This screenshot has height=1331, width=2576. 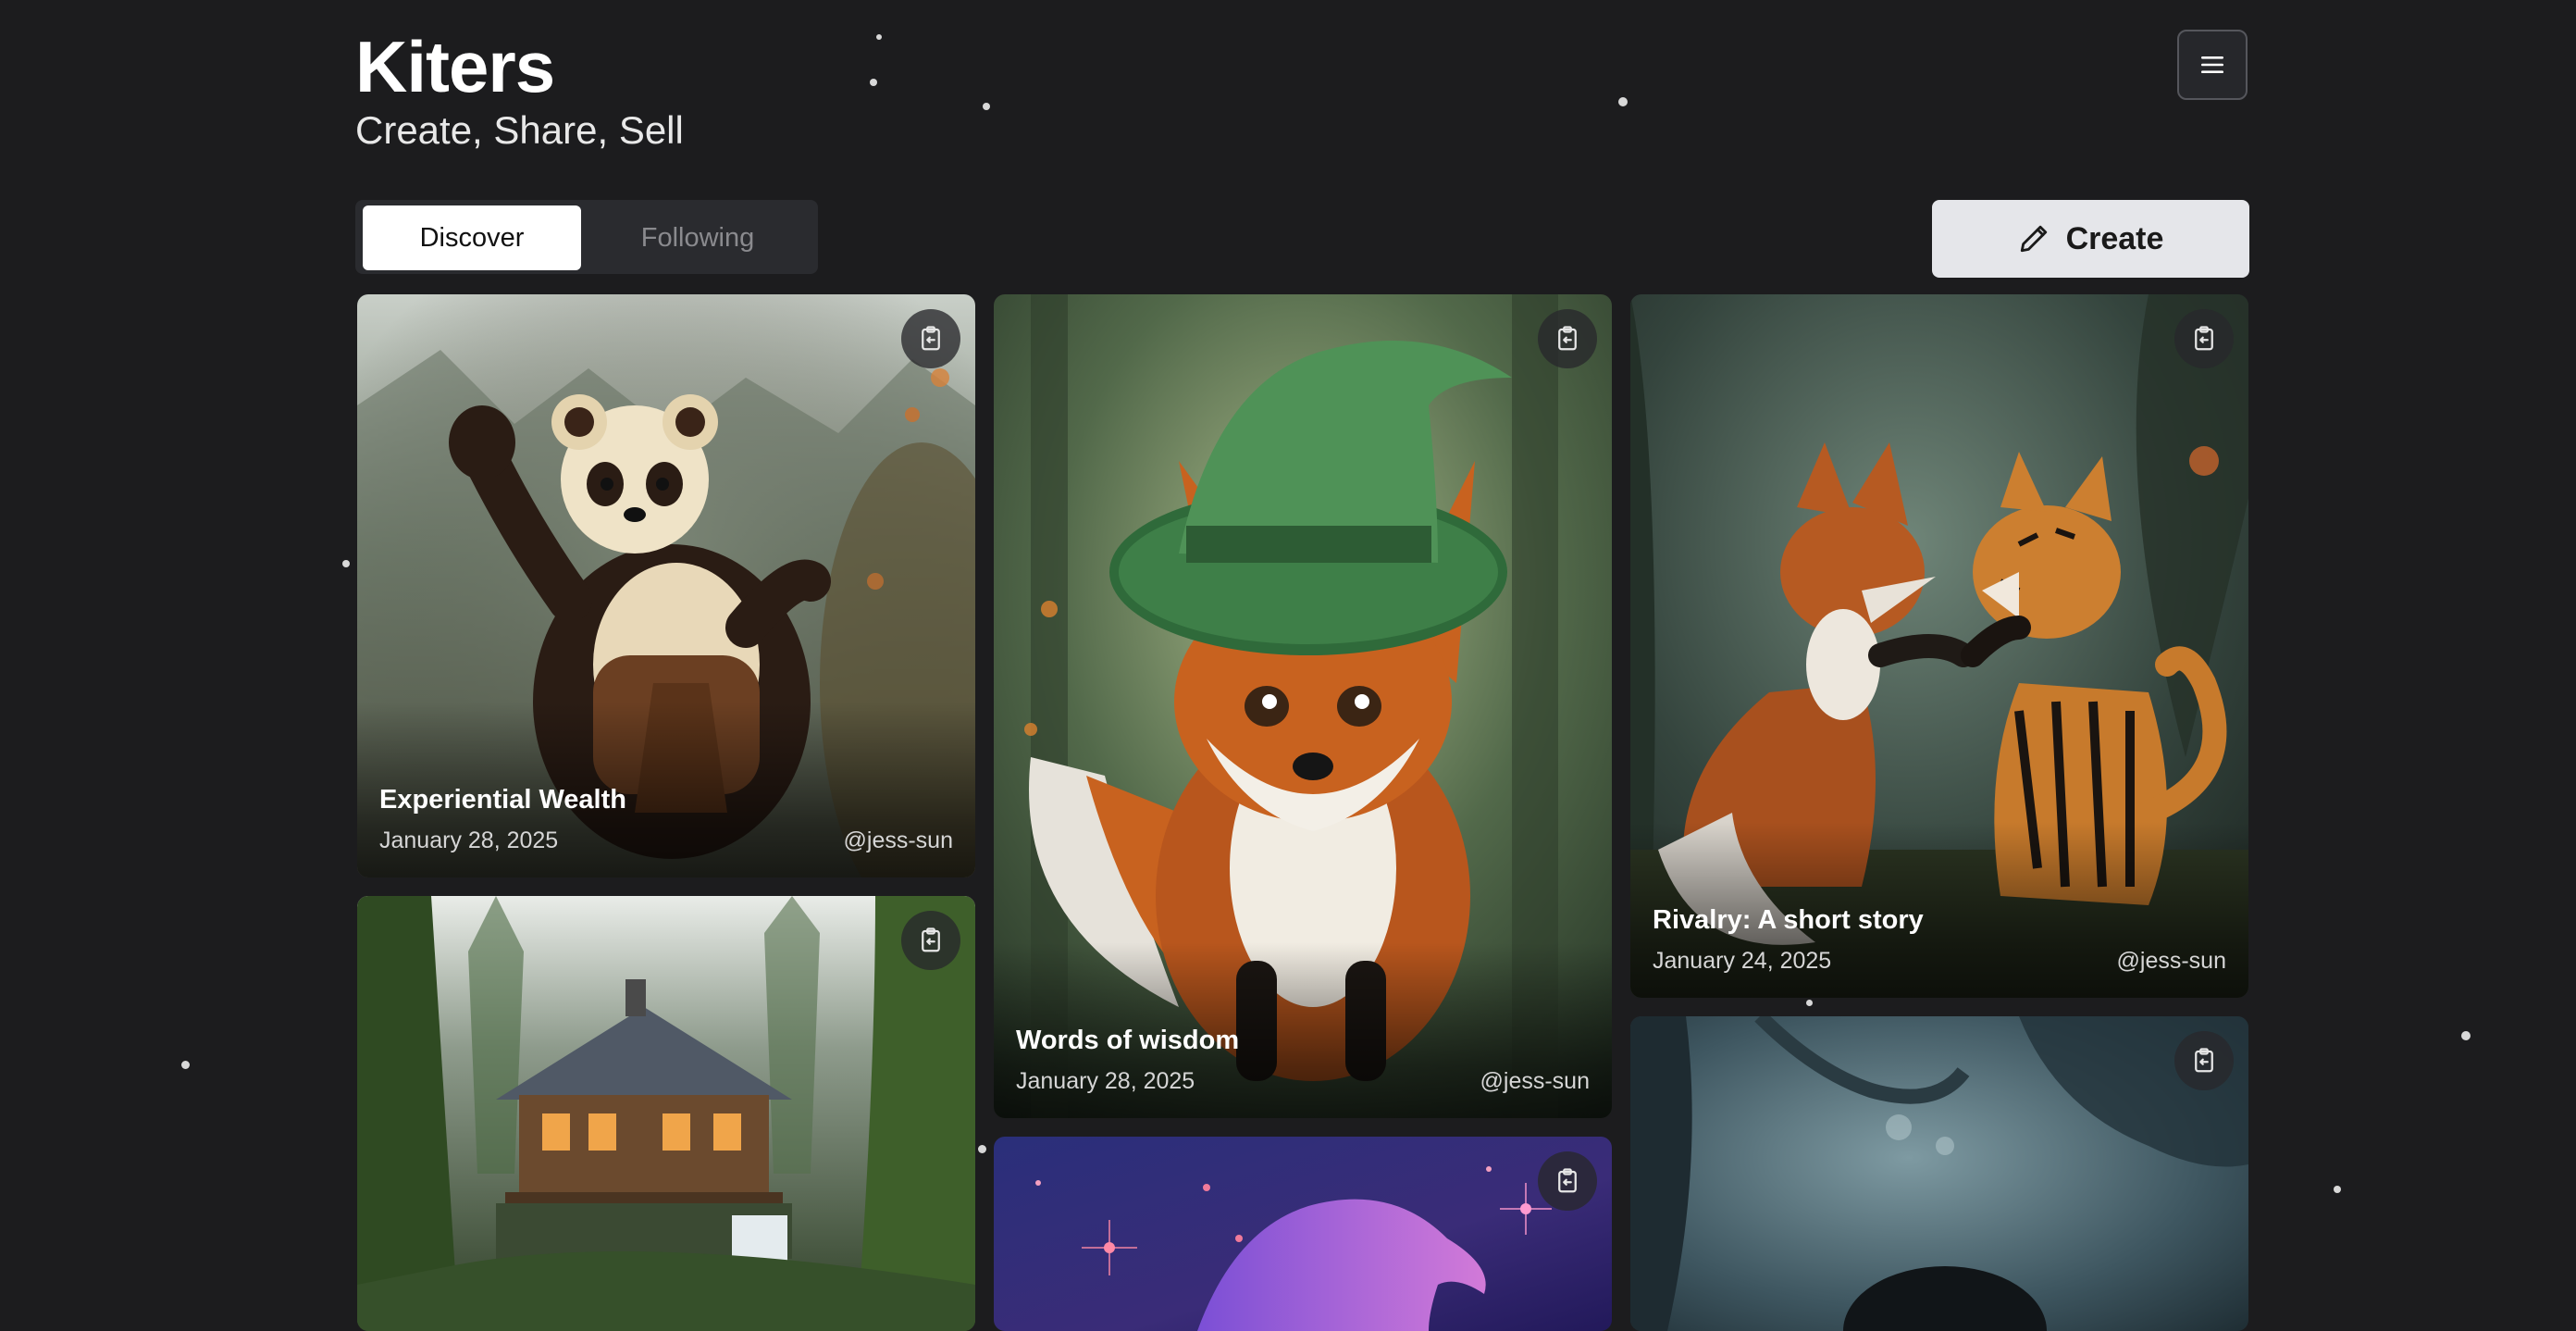 What do you see at coordinates (1789, 920) in the screenshot?
I see `card-title: Rivalry: A short story` at bounding box center [1789, 920].